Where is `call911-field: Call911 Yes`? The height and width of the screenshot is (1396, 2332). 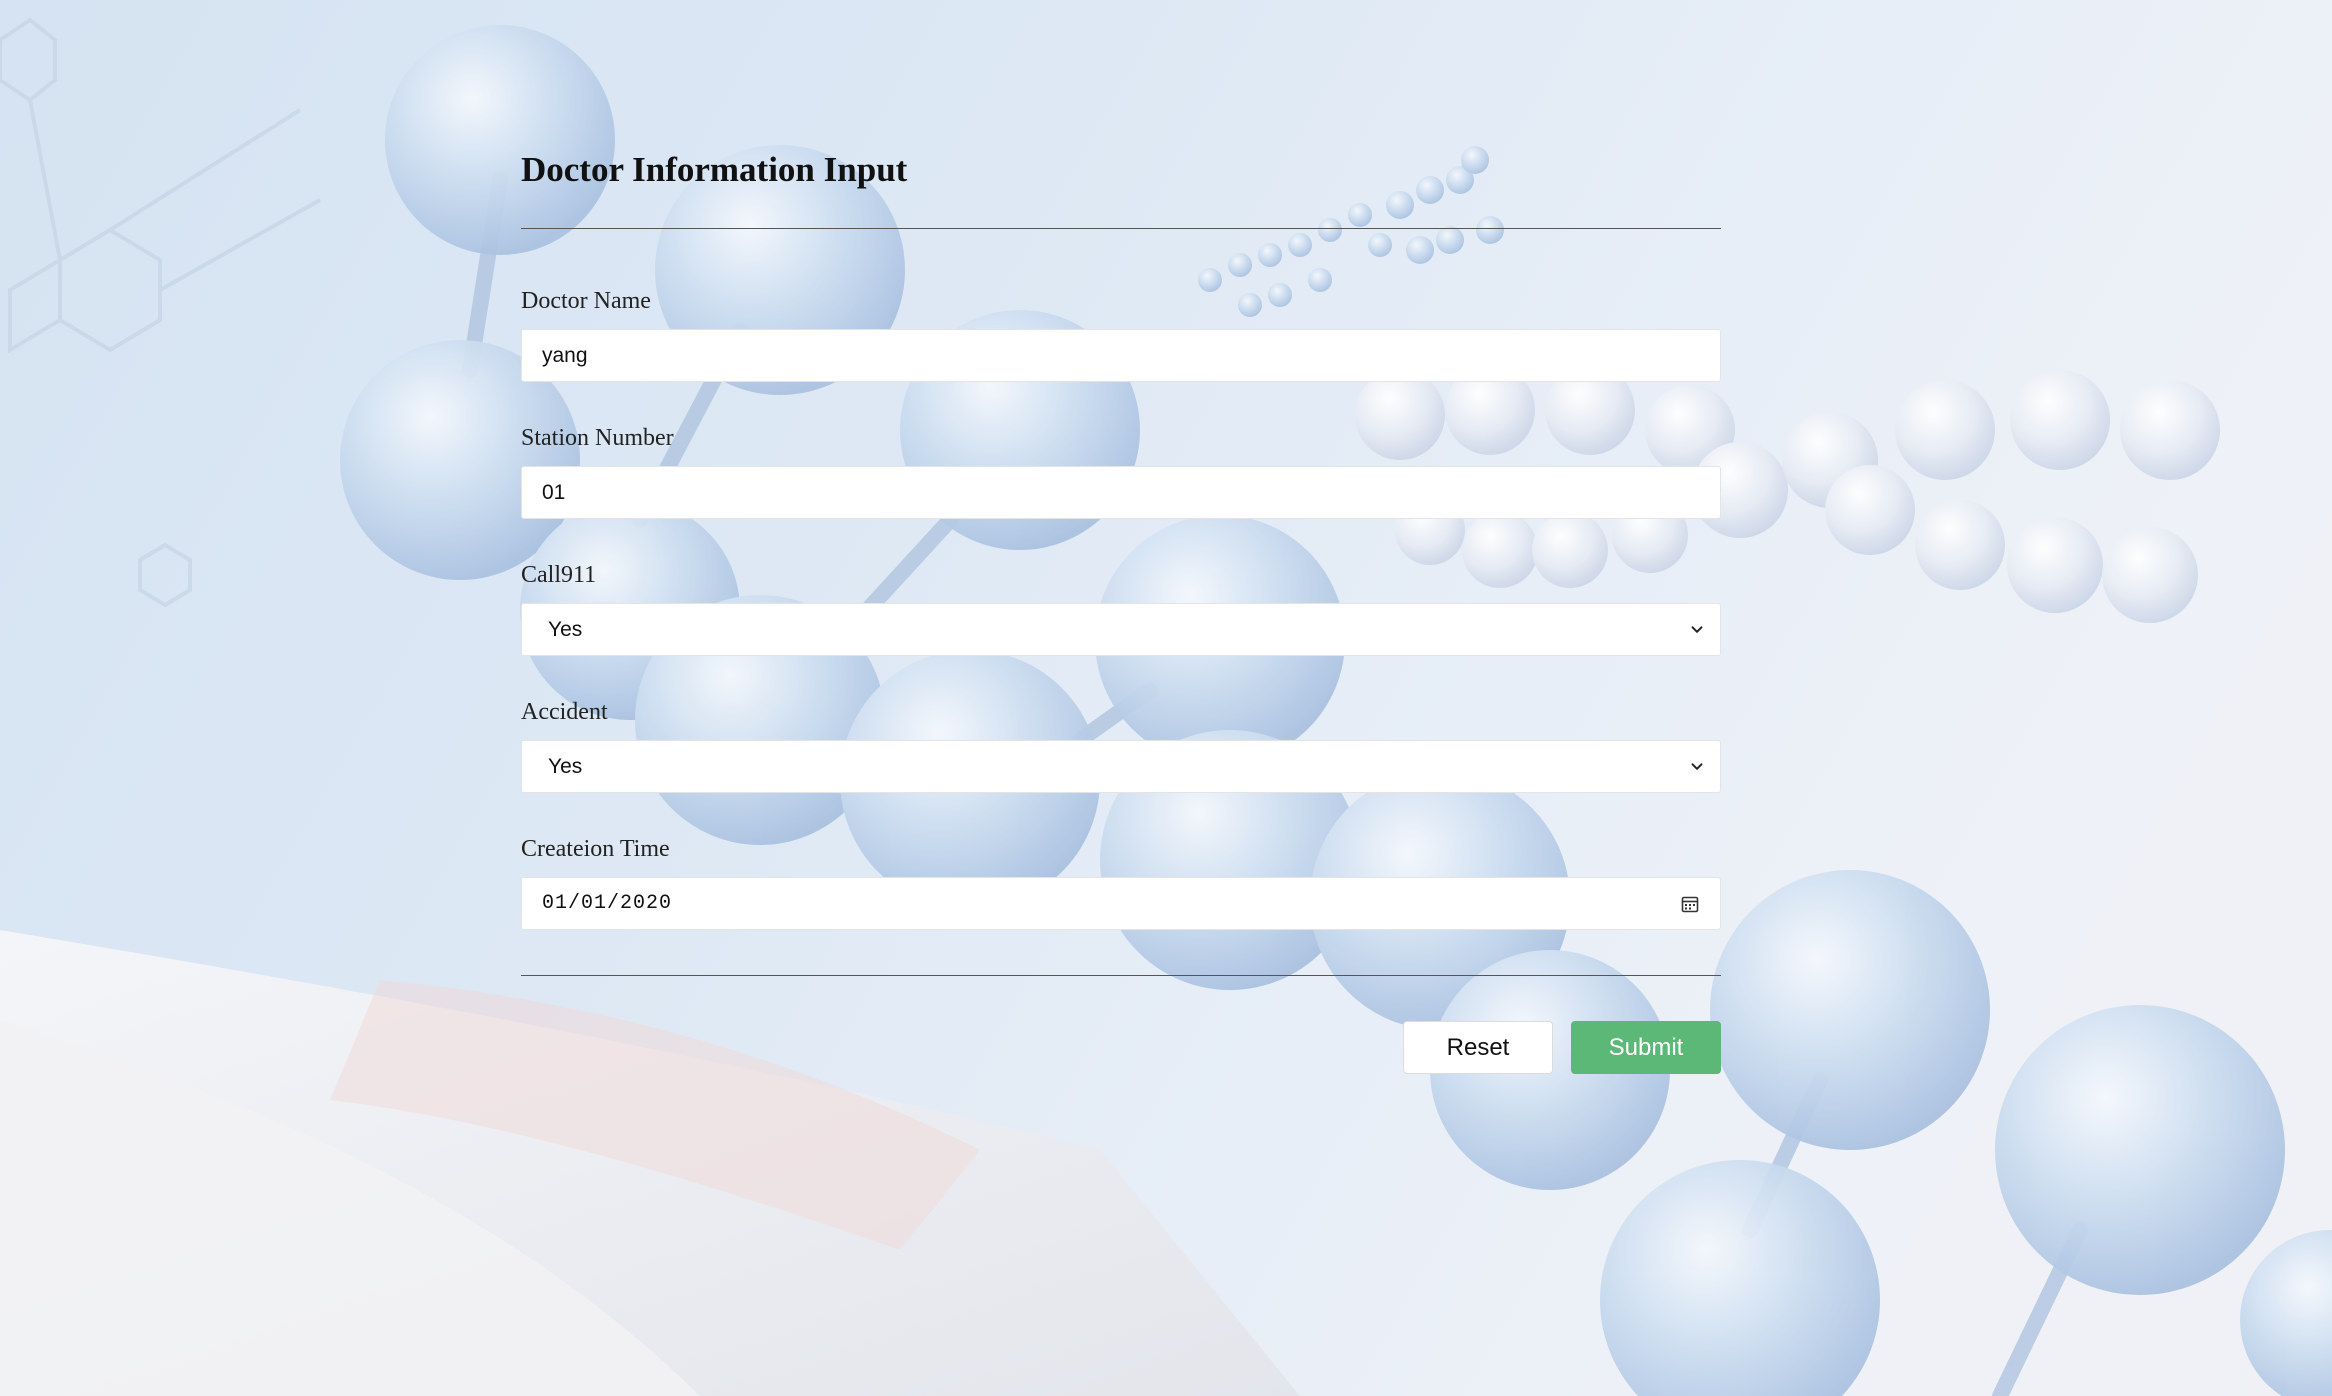
call911-field: Call911 Yes is located at coordinates (1121, 608).